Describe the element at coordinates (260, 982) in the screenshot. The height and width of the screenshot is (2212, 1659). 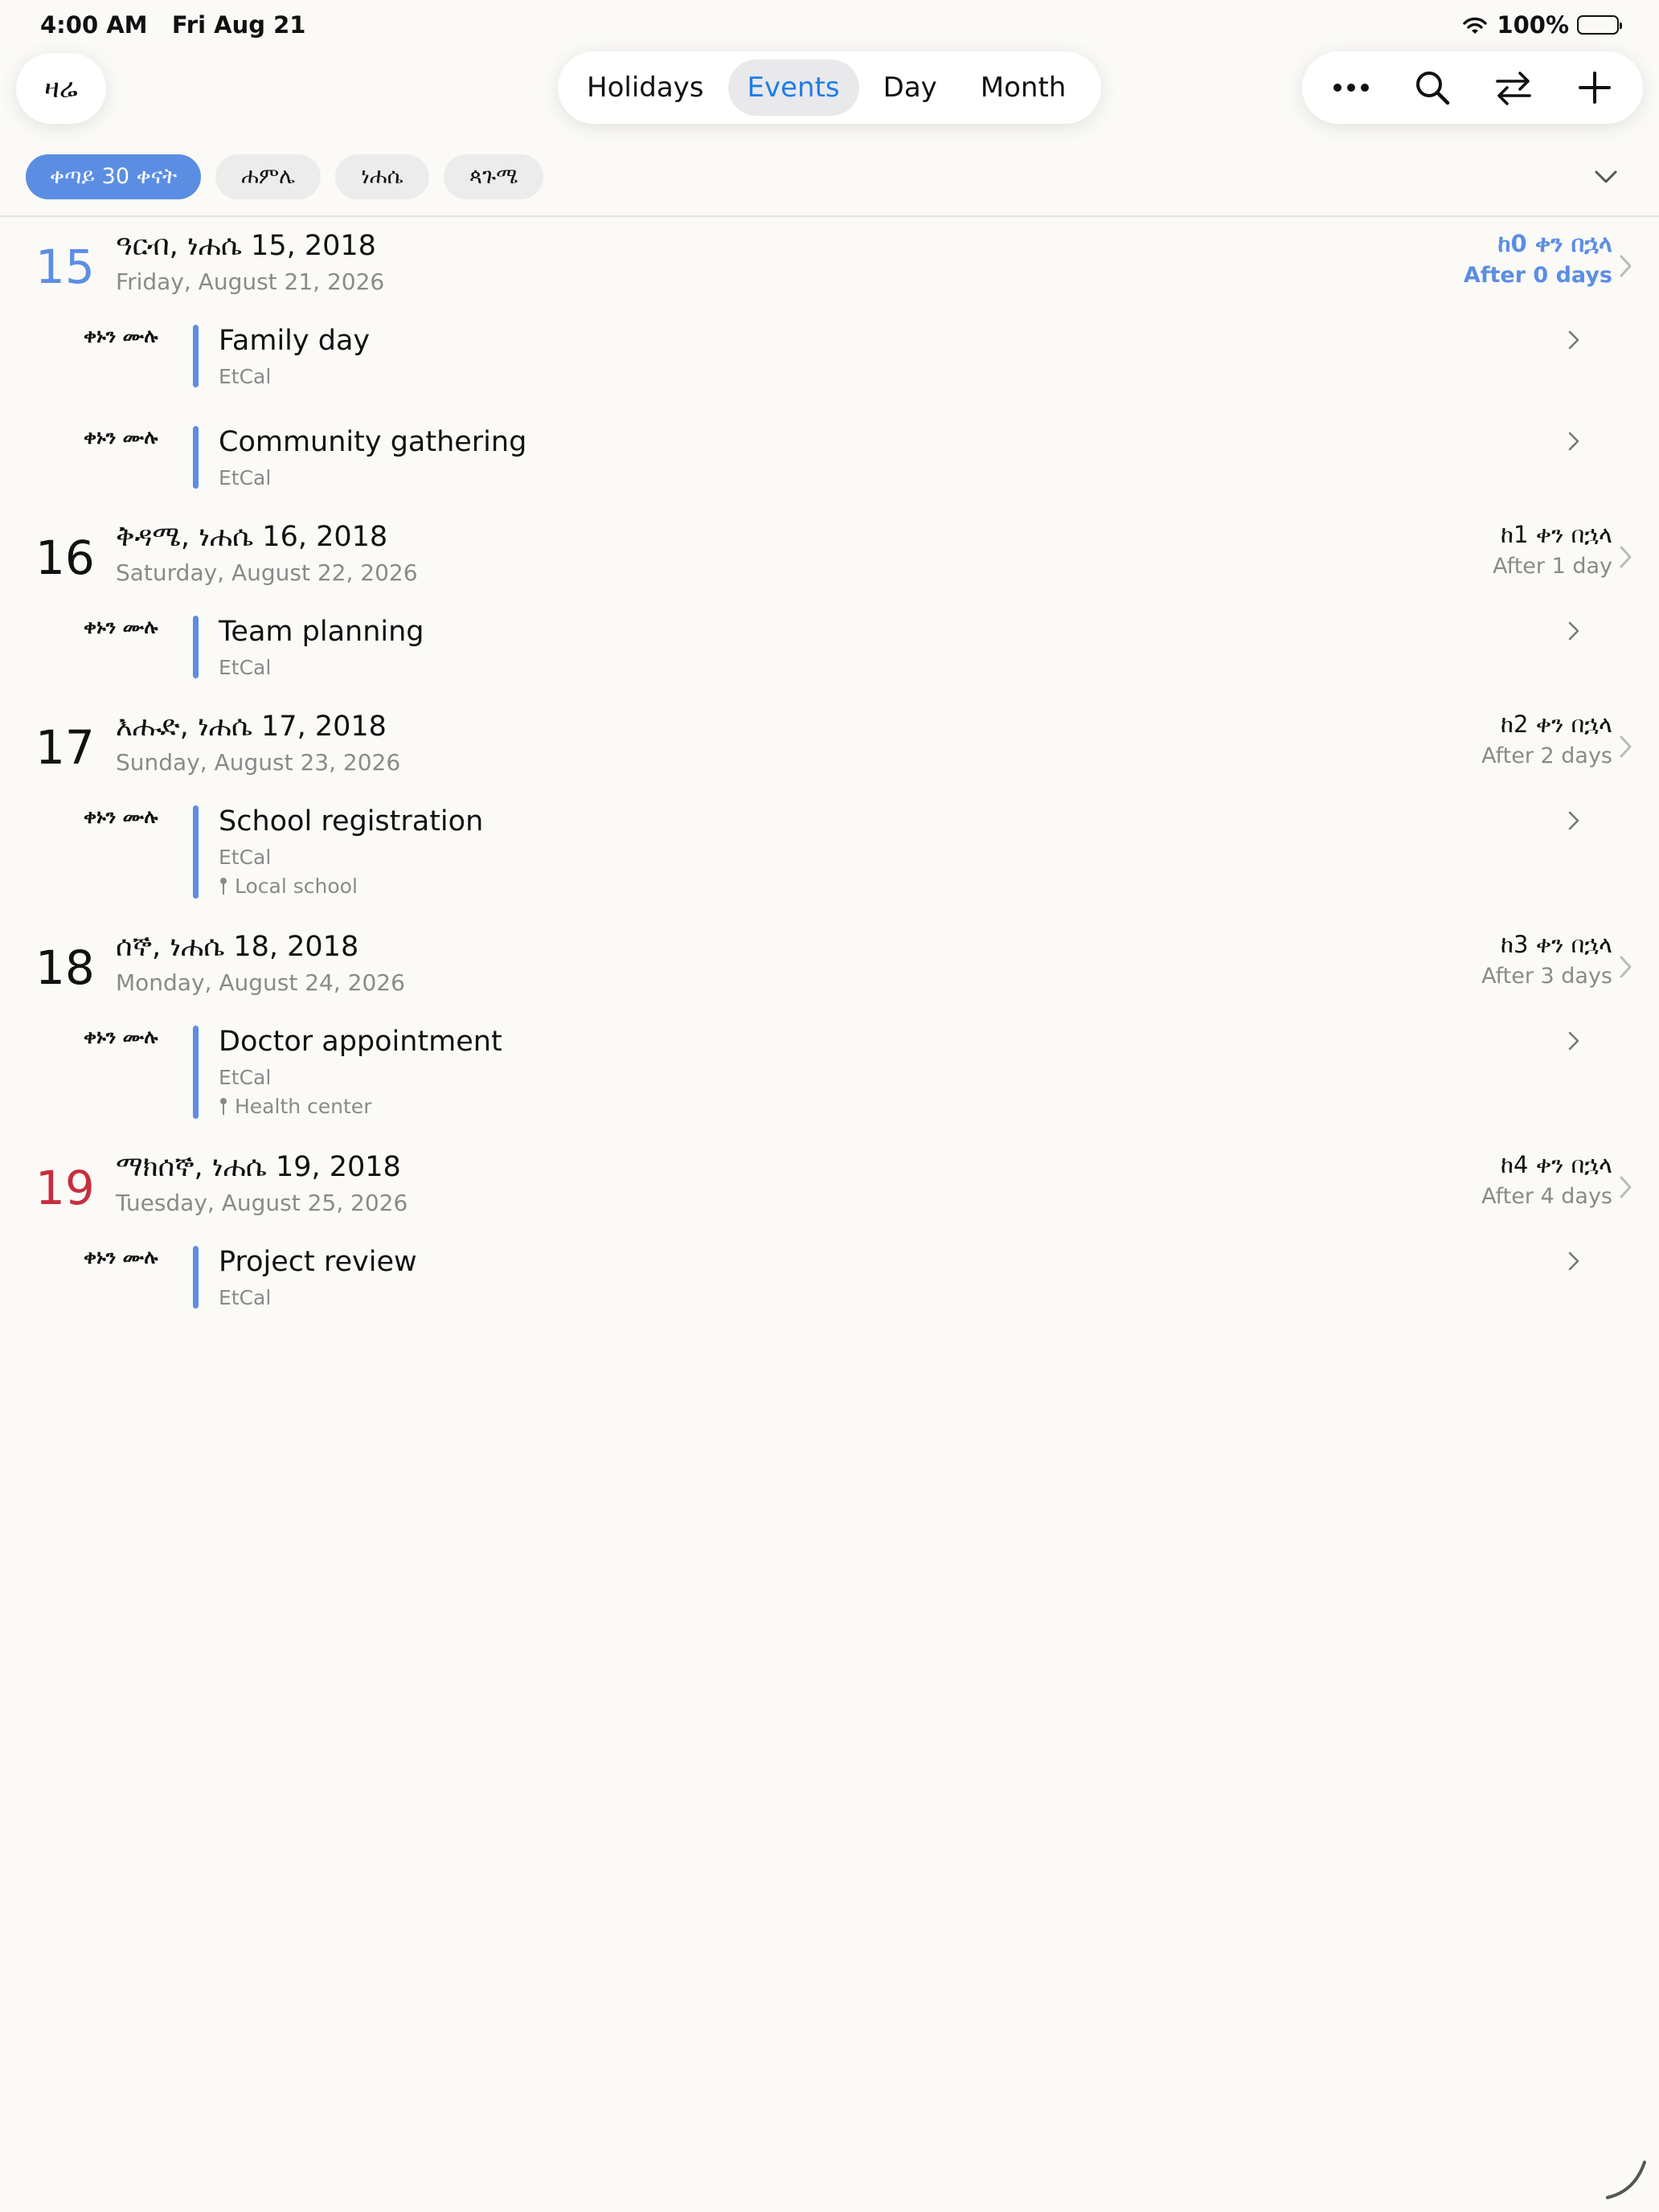
I see `day-subtitle: Monday, August 24, 2026` at that location.